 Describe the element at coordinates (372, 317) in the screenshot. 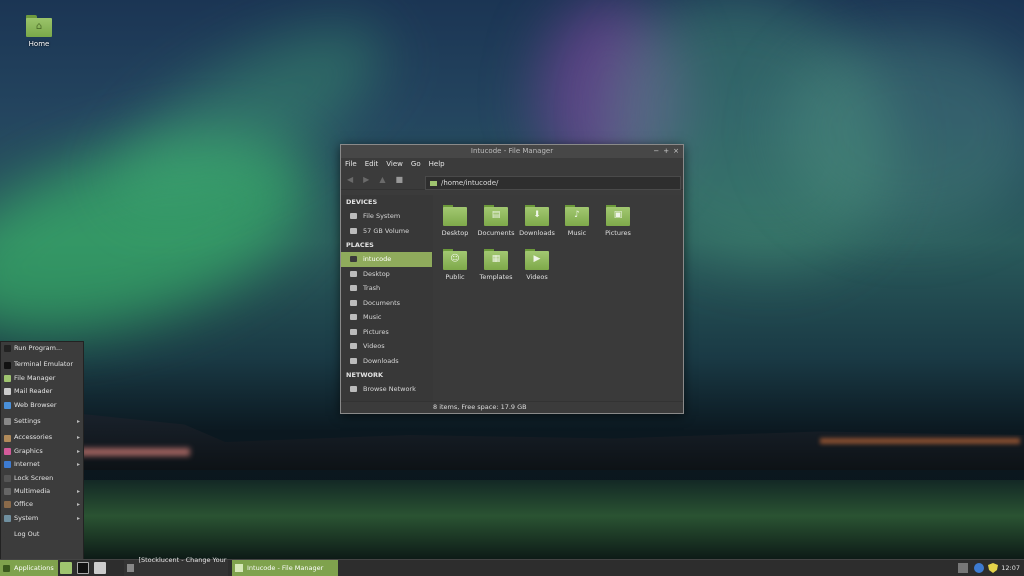

I see `sidebar-item-label: Music` at that location.